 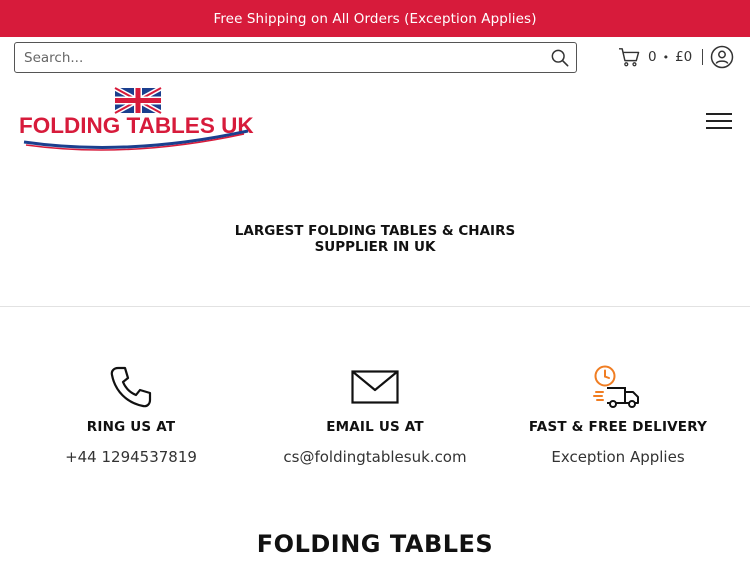 What do you see at coordinates (722, 57) in the screenshot?
I see `account-icon` at bounding box center [722, 57].